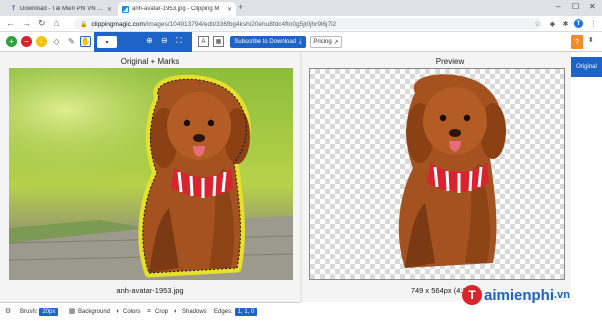 The height and width of the screenshot is (322, 602). What do you see at coordinates (322, 42) in the screenshot?
I see `pricing-label: Pricing` at bounding box center [322, 42].